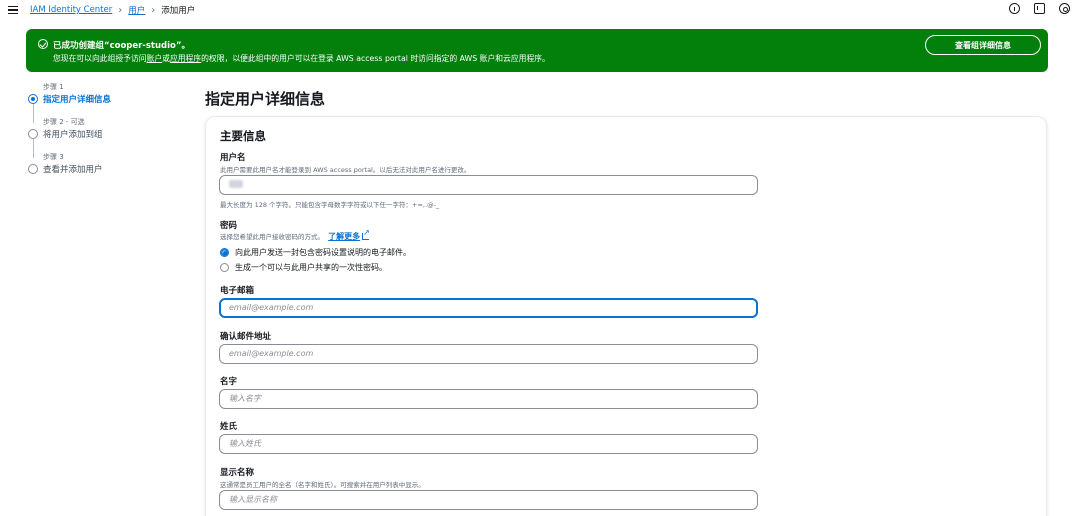 The image size is (1080, 516). What do you see at coordinates (323, 252) in the screenshot?
I see `radio-label: 向此用户发送一封包含密码设置说明的电子邮件。` at bounding box center [323, 252].